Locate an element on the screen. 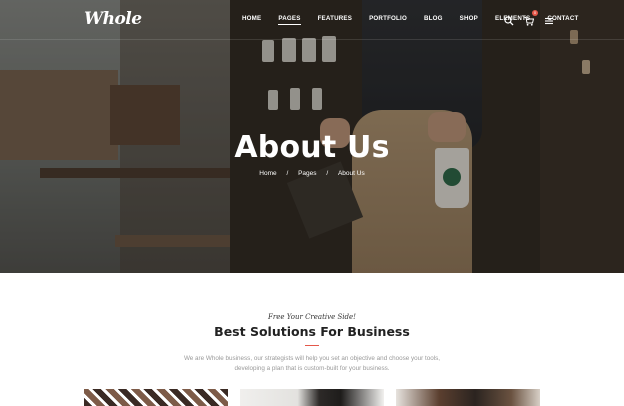  nav-icons: 0 is located at coordinates (529, 18).